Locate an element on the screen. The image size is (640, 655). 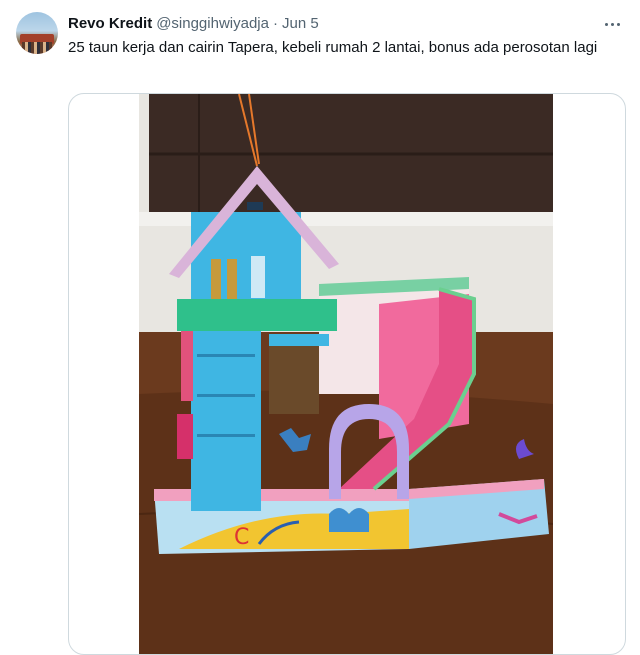
author-handle: @singgihwiyadja is located at coordinates (212, 23).